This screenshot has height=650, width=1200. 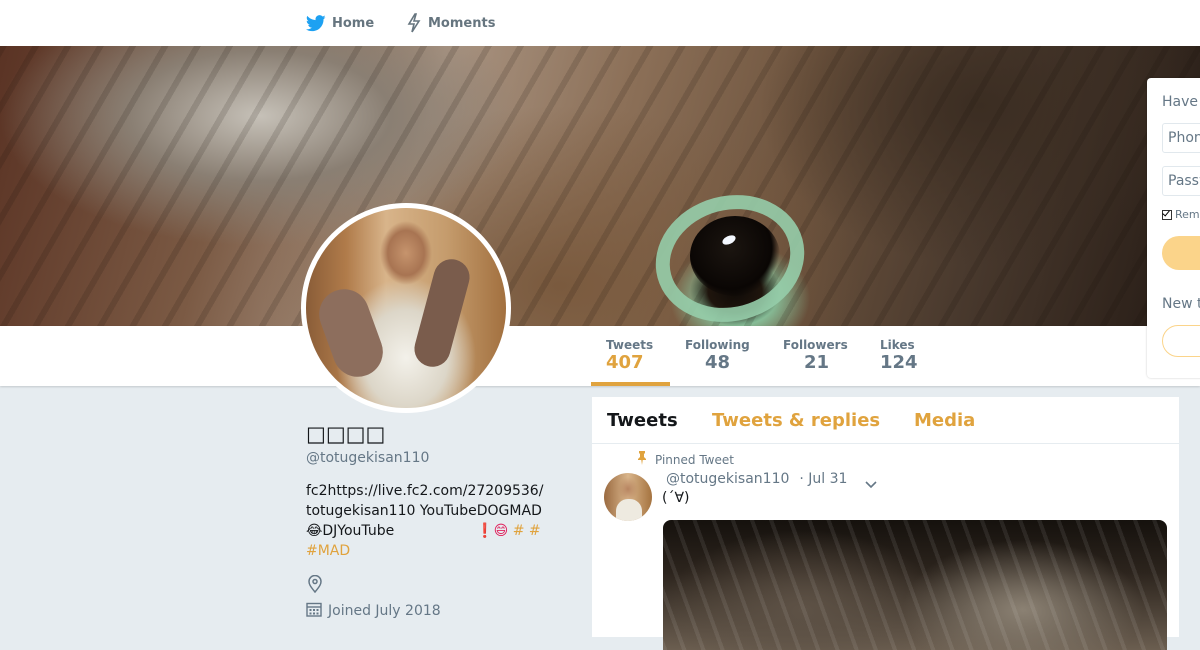 I want to click on stat-value: 407, so click(x=625, y=362).